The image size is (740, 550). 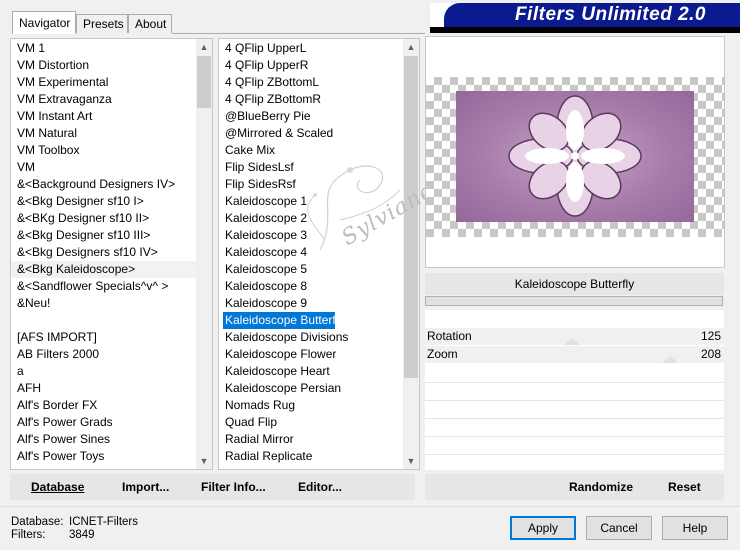 I want to click on status-filters-label: Filters:, so click(x=28, y=535).